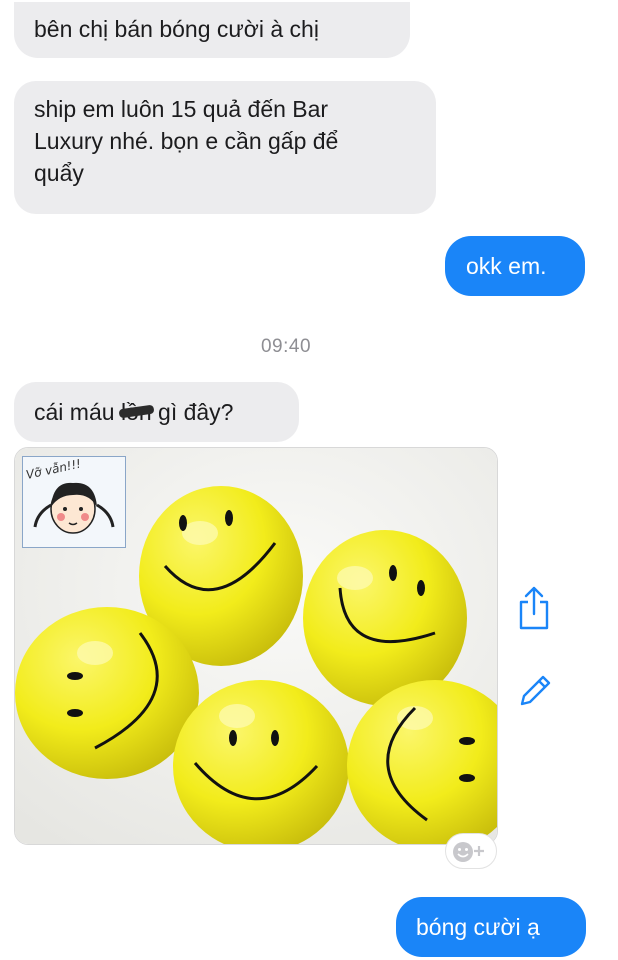 Image resolution: width=618 pixels, height=960 pixels. What do you see at coordinates (54, 469) in the screenshot?
I see `watermark-text: Vỡ vẫn!!!` at bounding box center [54, 469].